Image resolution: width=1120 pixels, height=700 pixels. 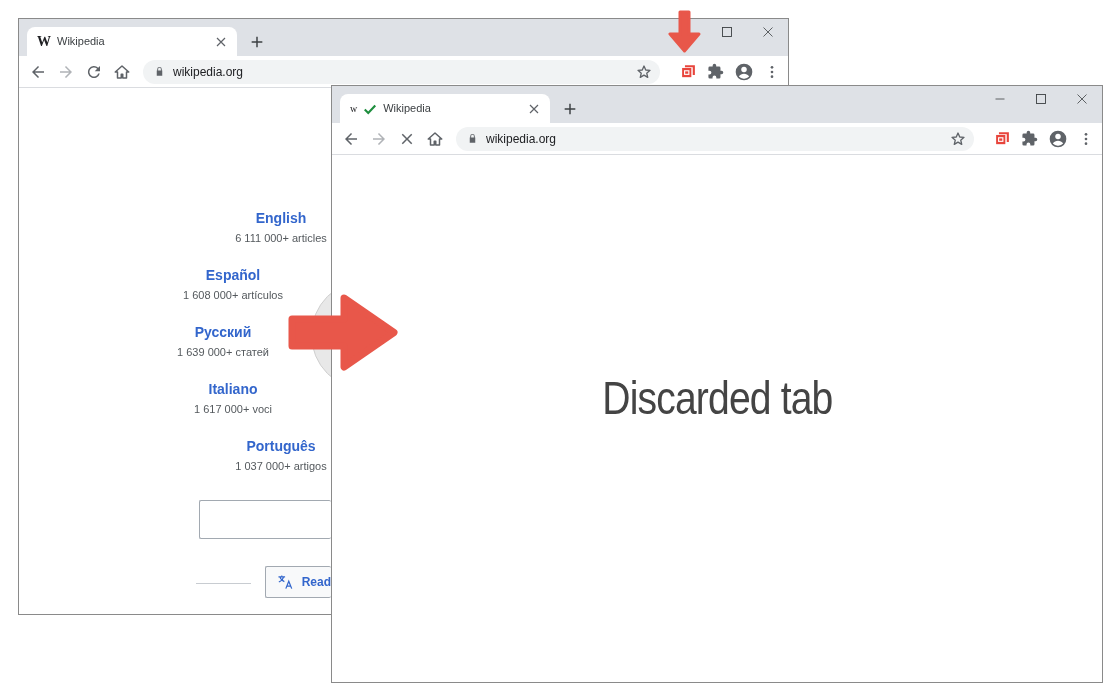 What do you see at coordinates (281, 218) in the screenshot?
I see `language-link: English` at bounding box center [281, 218].